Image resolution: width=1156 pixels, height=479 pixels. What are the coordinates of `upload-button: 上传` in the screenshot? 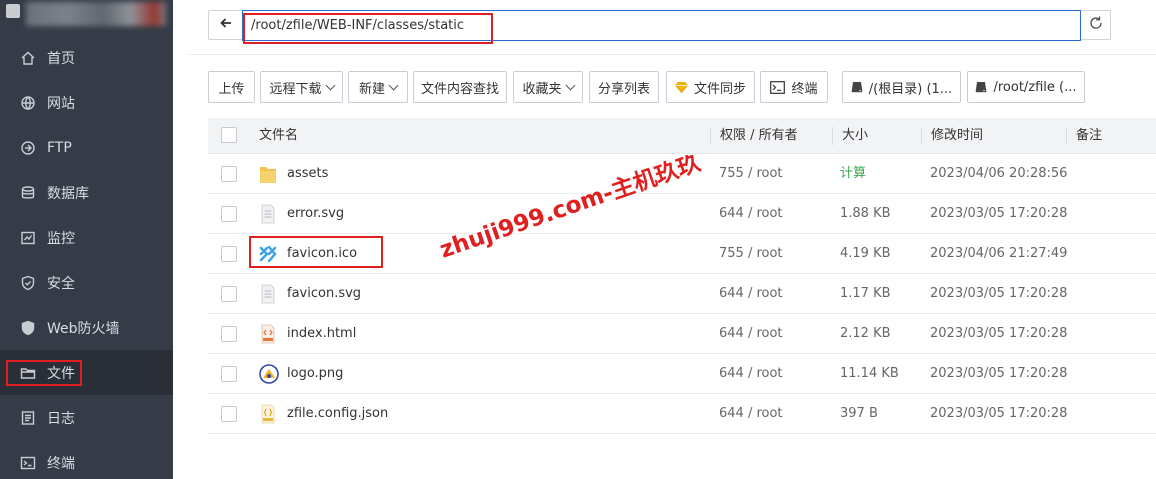 It's located at (231, 87).